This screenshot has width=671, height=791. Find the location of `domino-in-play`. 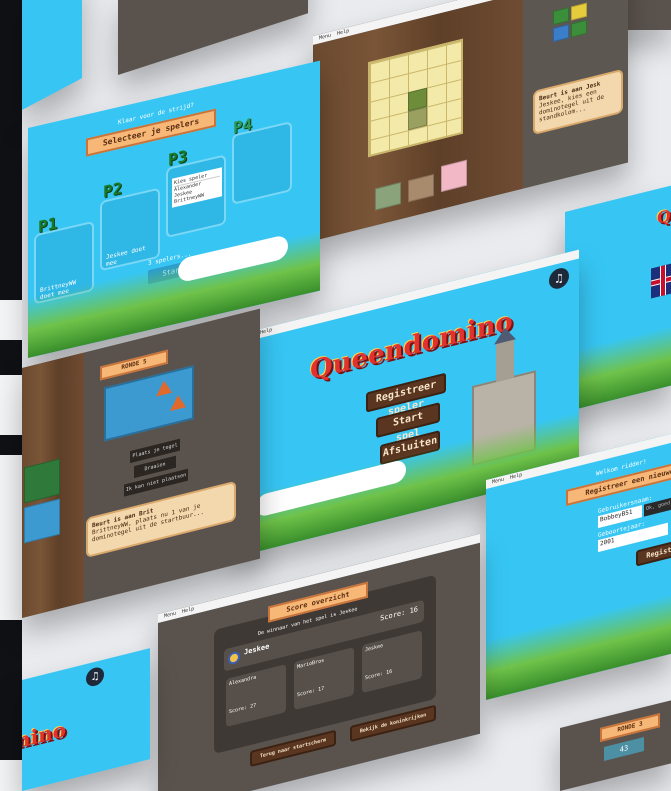

domino-in-play is located at coordinates (149, 403).